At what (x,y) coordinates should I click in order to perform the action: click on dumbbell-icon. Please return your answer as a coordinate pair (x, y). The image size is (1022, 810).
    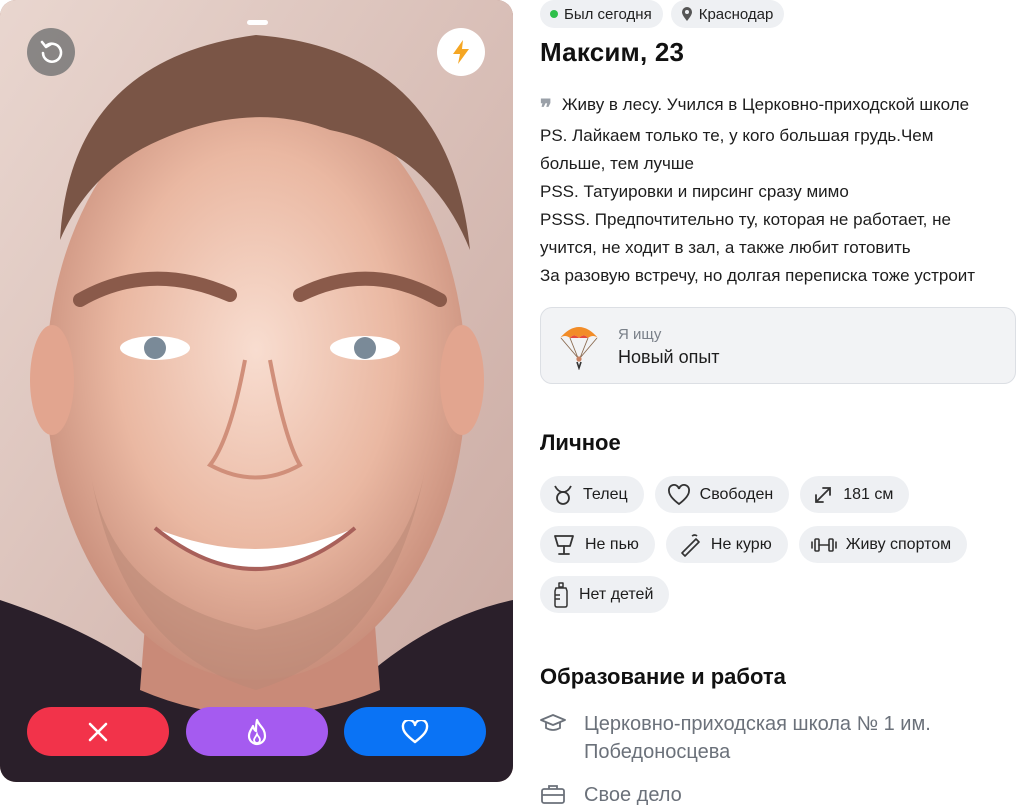
    Looking at the image, I should click on (823, 544).